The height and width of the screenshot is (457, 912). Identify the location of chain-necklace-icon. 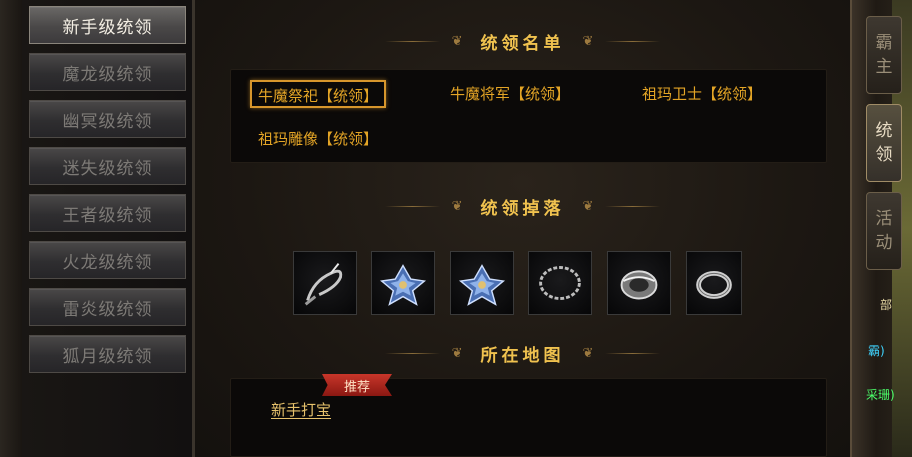
(560, 283).